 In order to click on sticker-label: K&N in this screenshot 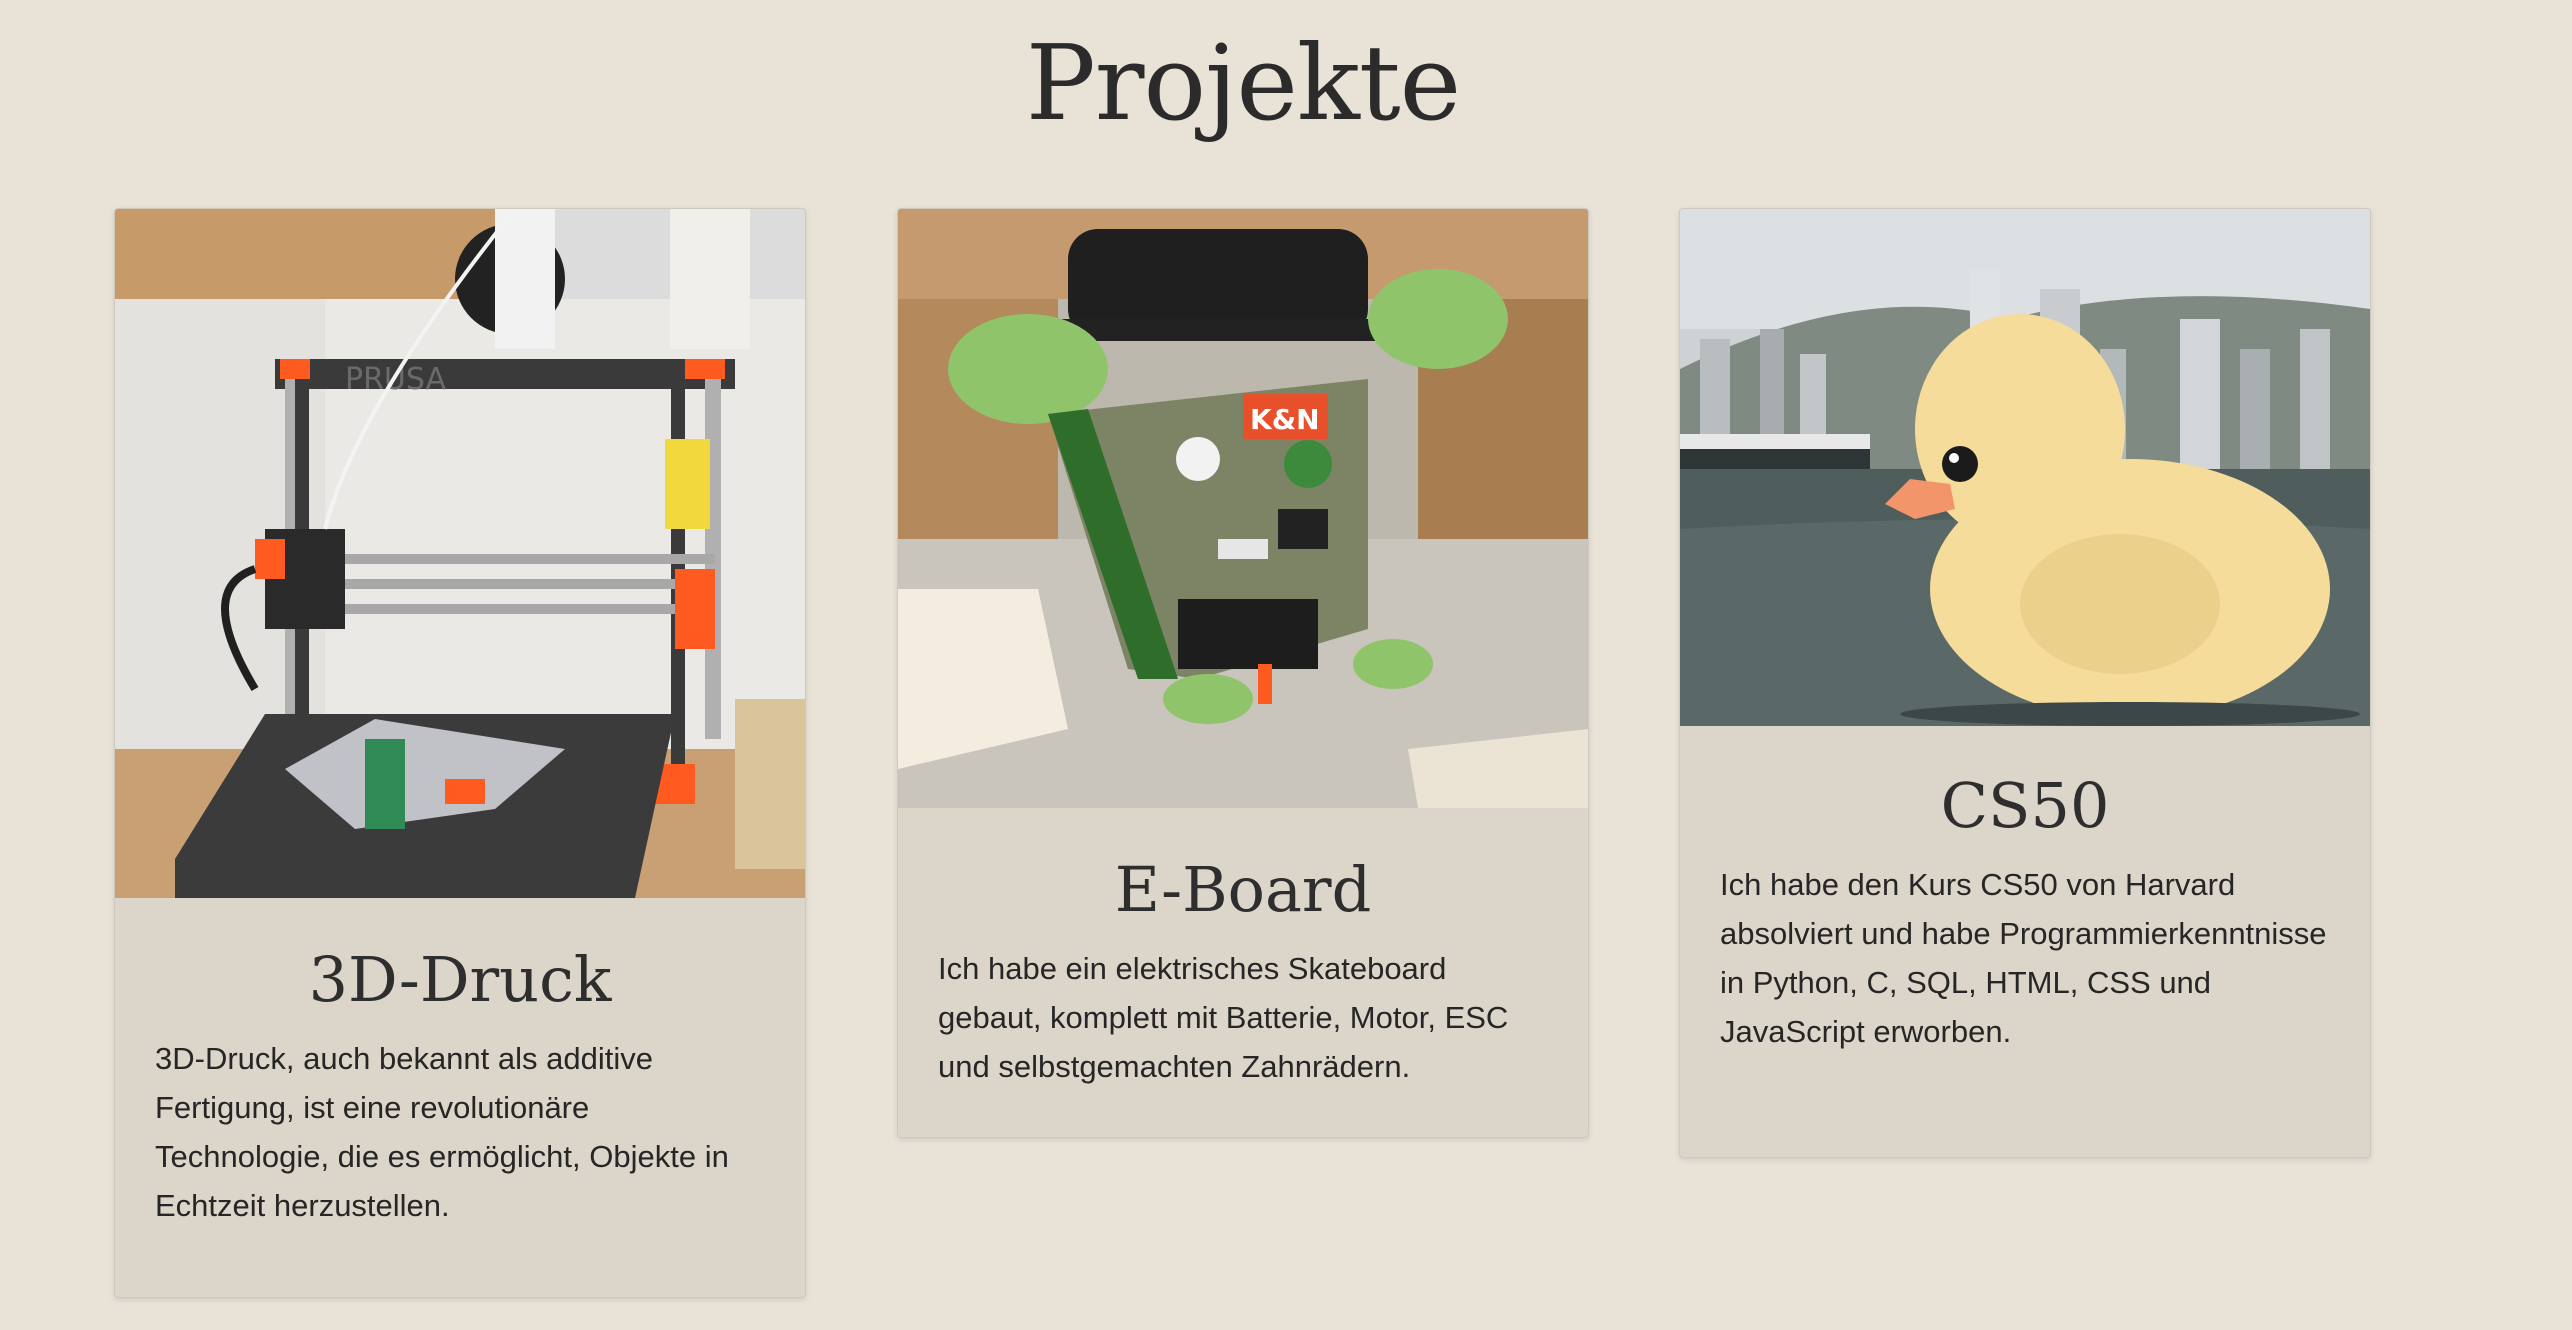, I will do `click(1285, 419)`.